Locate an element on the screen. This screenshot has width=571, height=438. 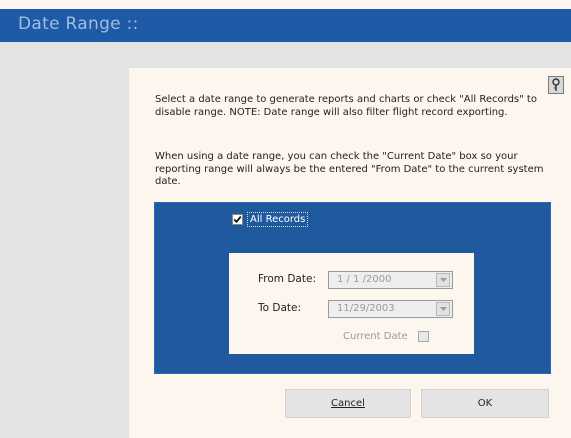
to-date-label: To Date: is located at coordinates (280, 308).